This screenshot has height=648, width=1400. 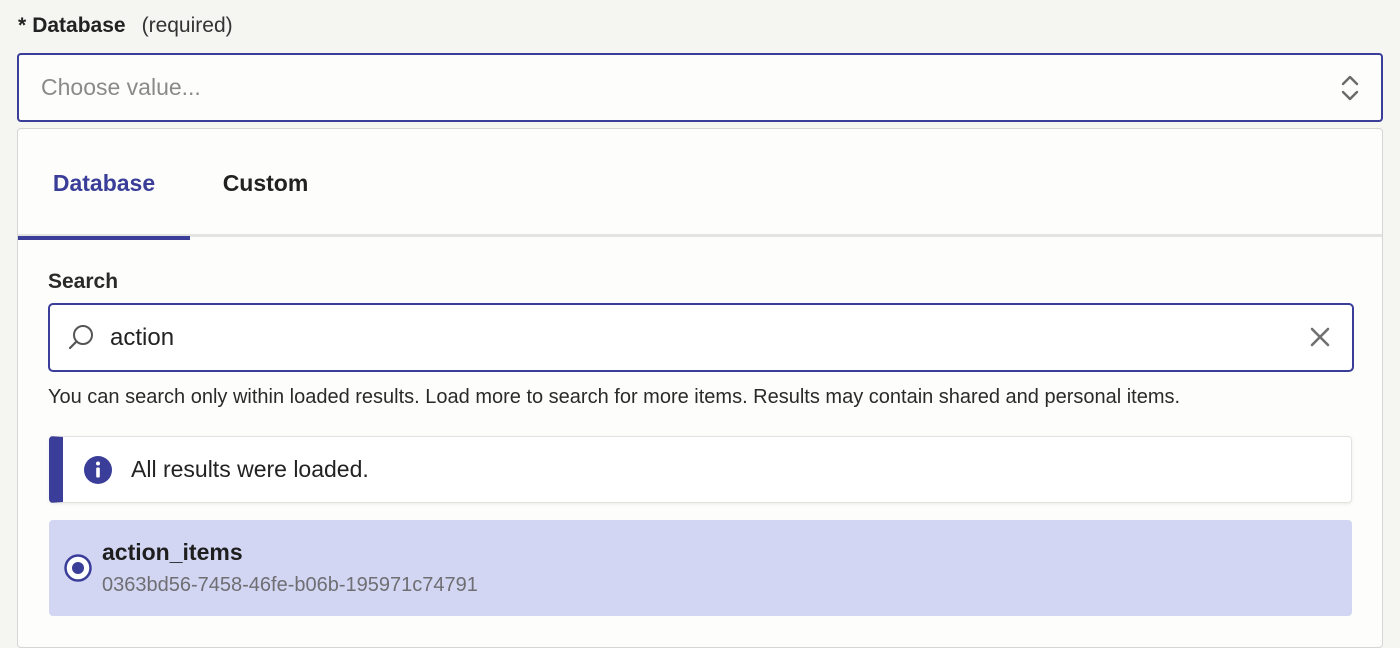 I want to click on radio-selected-icon, so click(x=78, y=568).